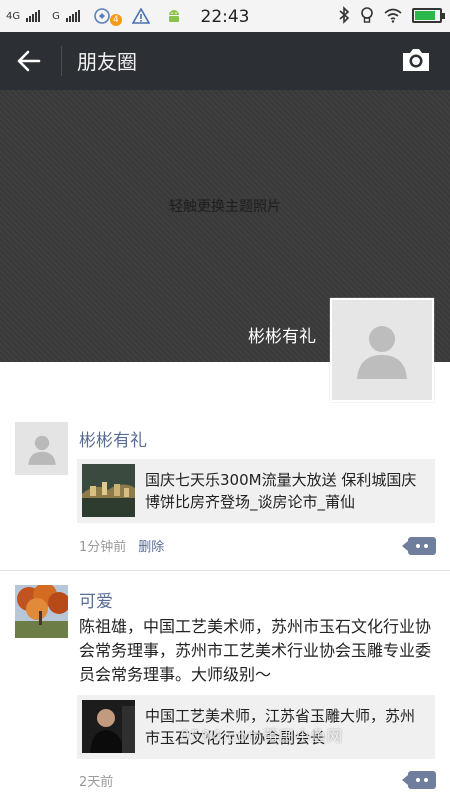  I want to click on post-author: 可爱, so click(96, 599).